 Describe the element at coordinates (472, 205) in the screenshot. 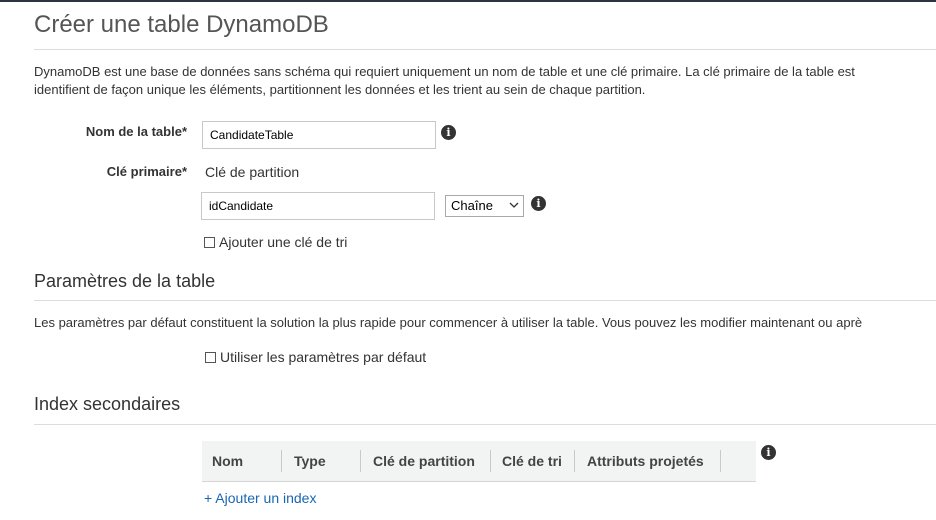

I see `partition-key-type-value: Chaîne` at that location.